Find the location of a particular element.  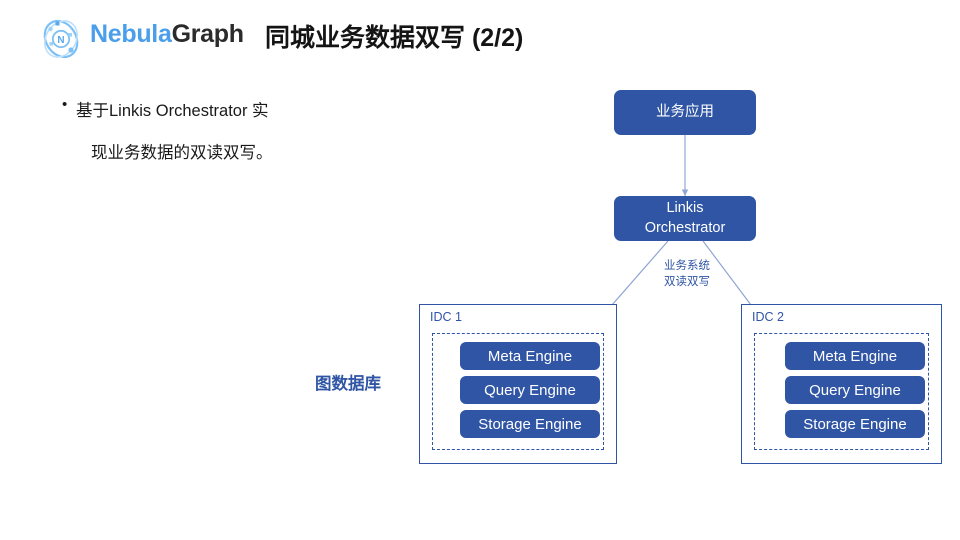

bullet-text-block: • 基于Linkis Orchestrator 实 现业务数据的双读双写。 is located at coordinates (227, 132).